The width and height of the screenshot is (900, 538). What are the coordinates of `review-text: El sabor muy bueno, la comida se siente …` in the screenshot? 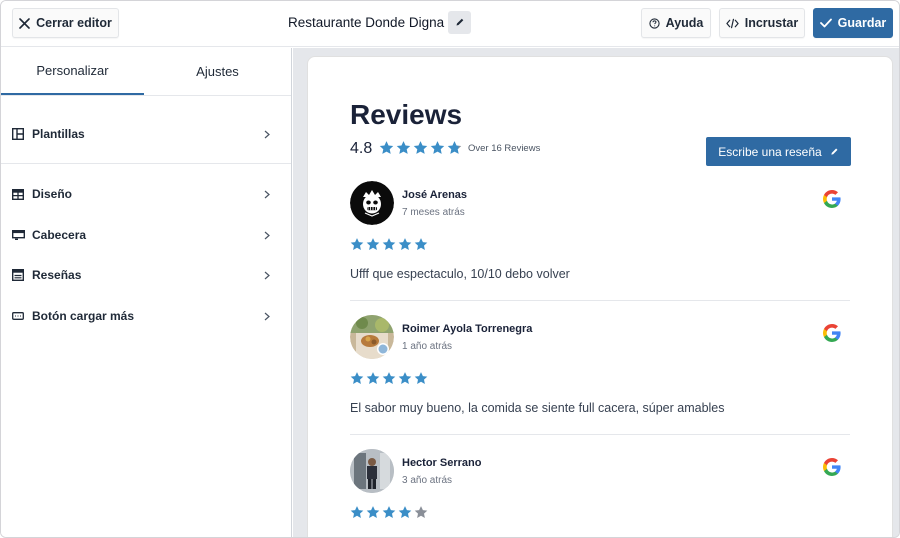 It's located at (537, 408).